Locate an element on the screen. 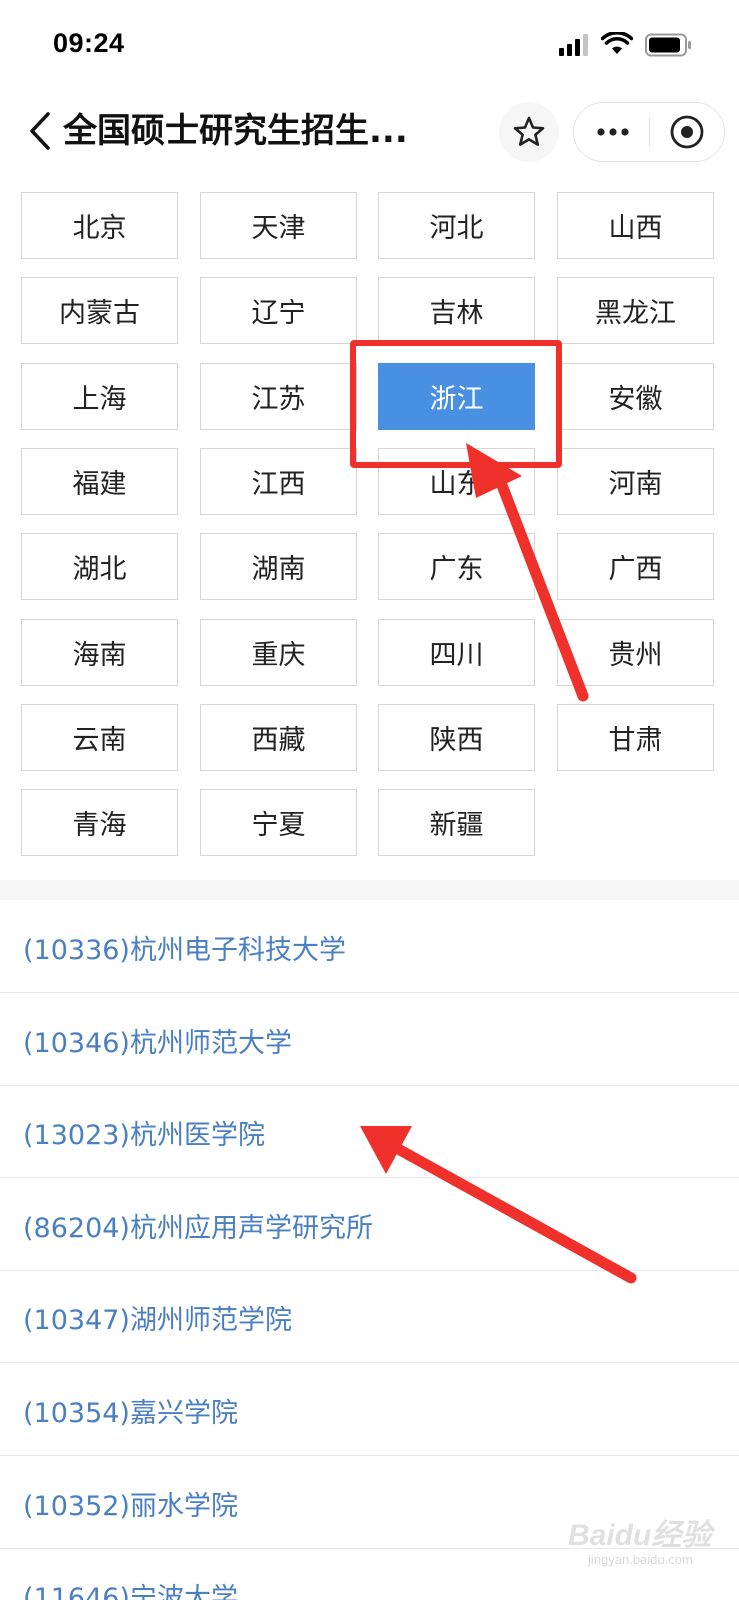 The image size is (739, 1600). university-list-item: (10347)湖州师范学院 is located at coordinates (369, 1316).